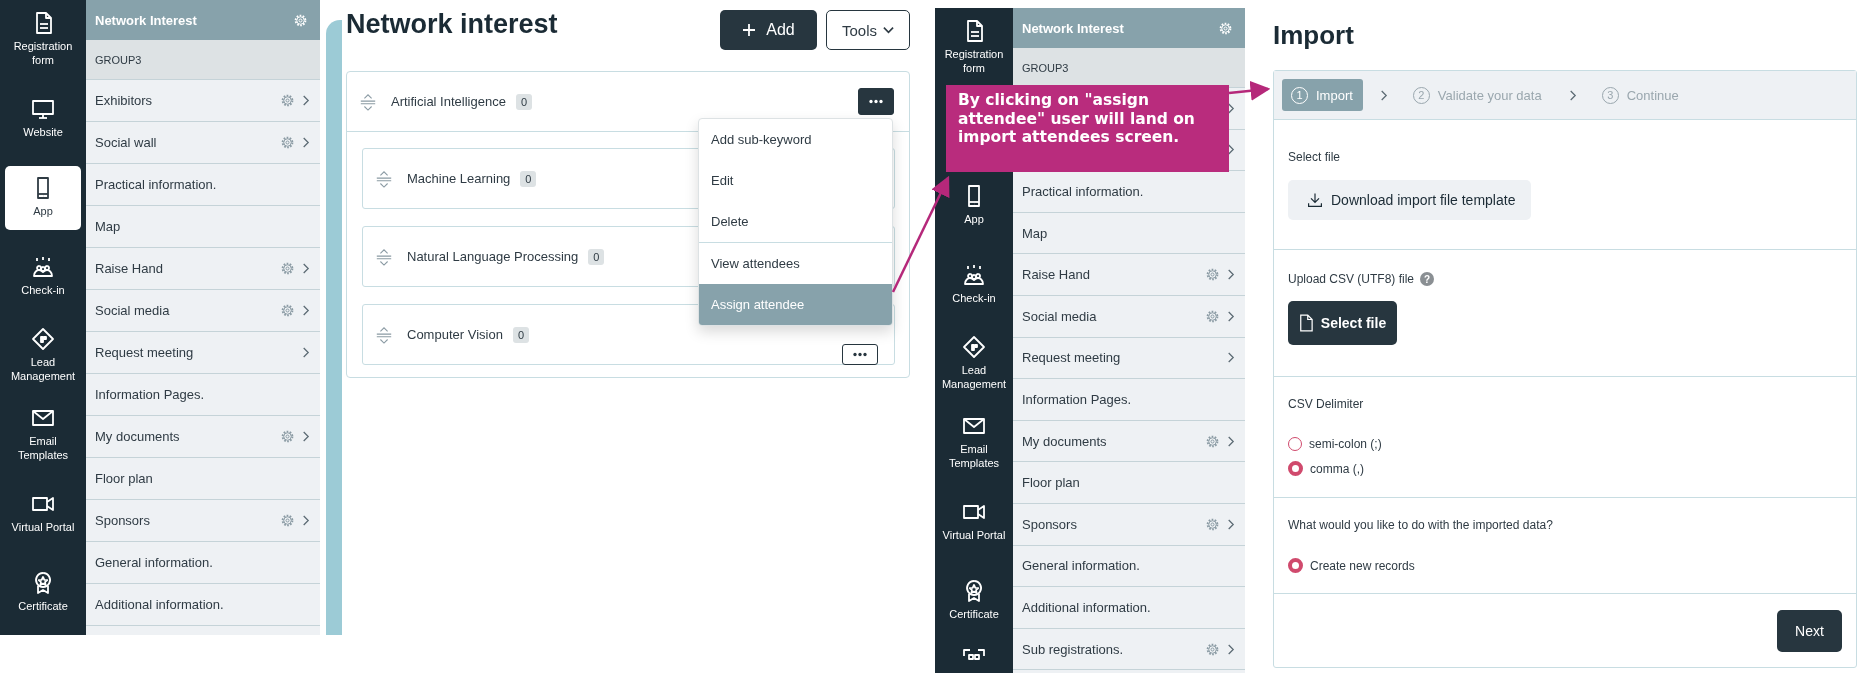 The height and width of the screenshot is (673, 1866). What do you see at coordinates (455, 334) in the screenshot?
I see `keyword-label: Computer Vision` at bounding box center [455, 334].